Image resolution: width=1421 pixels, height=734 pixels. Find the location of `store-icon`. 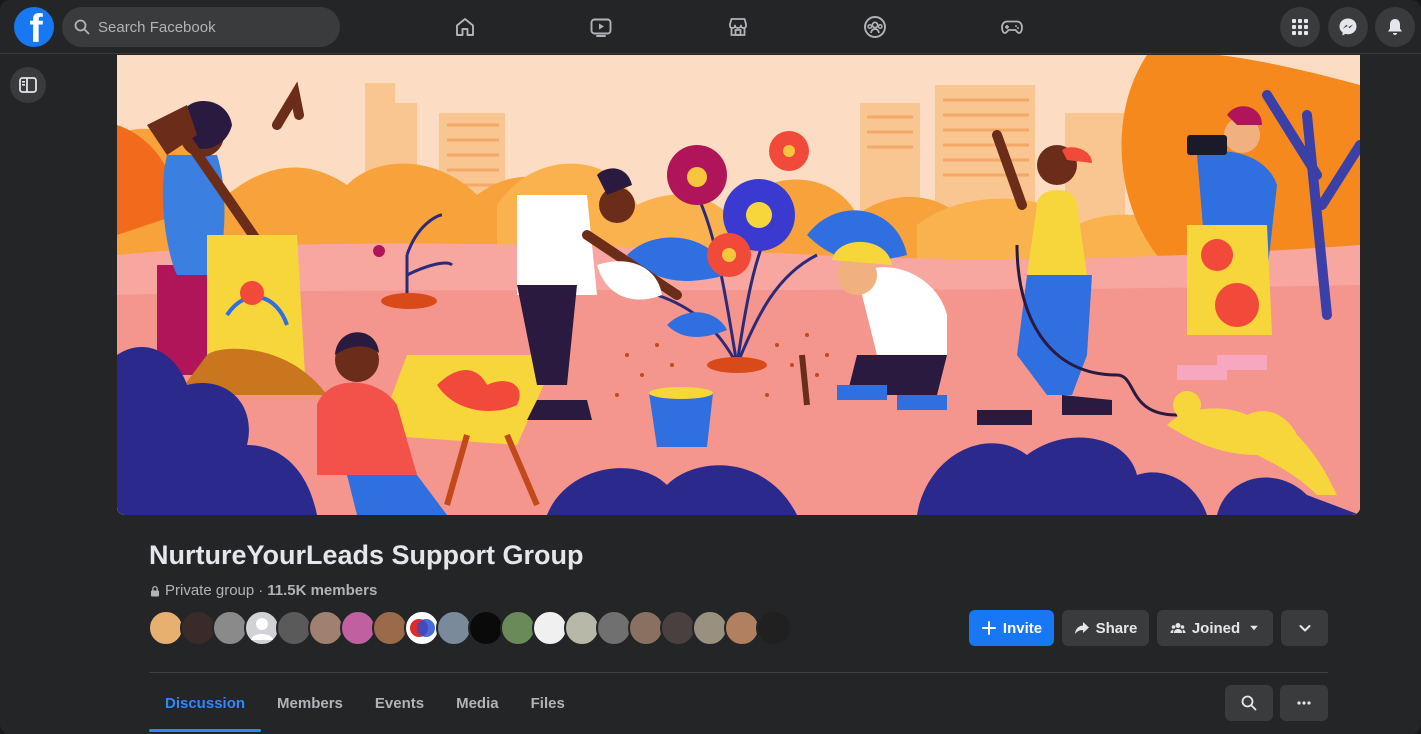

store-icon is located at coordinates (738, 27).